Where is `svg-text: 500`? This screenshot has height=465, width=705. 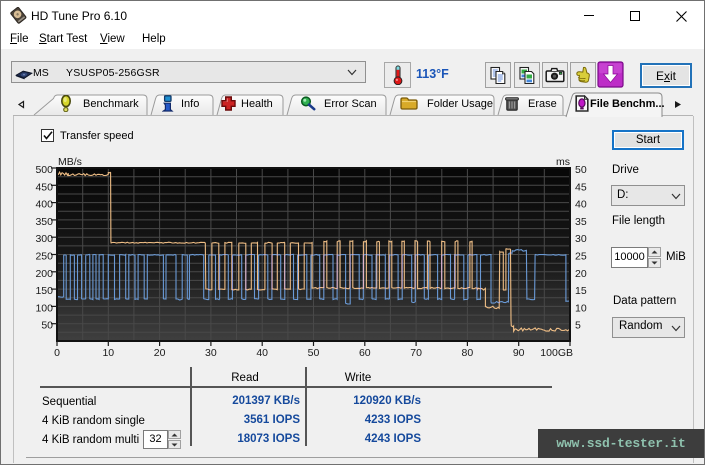 svg-text: 500 is located at coordinates (44, 170).